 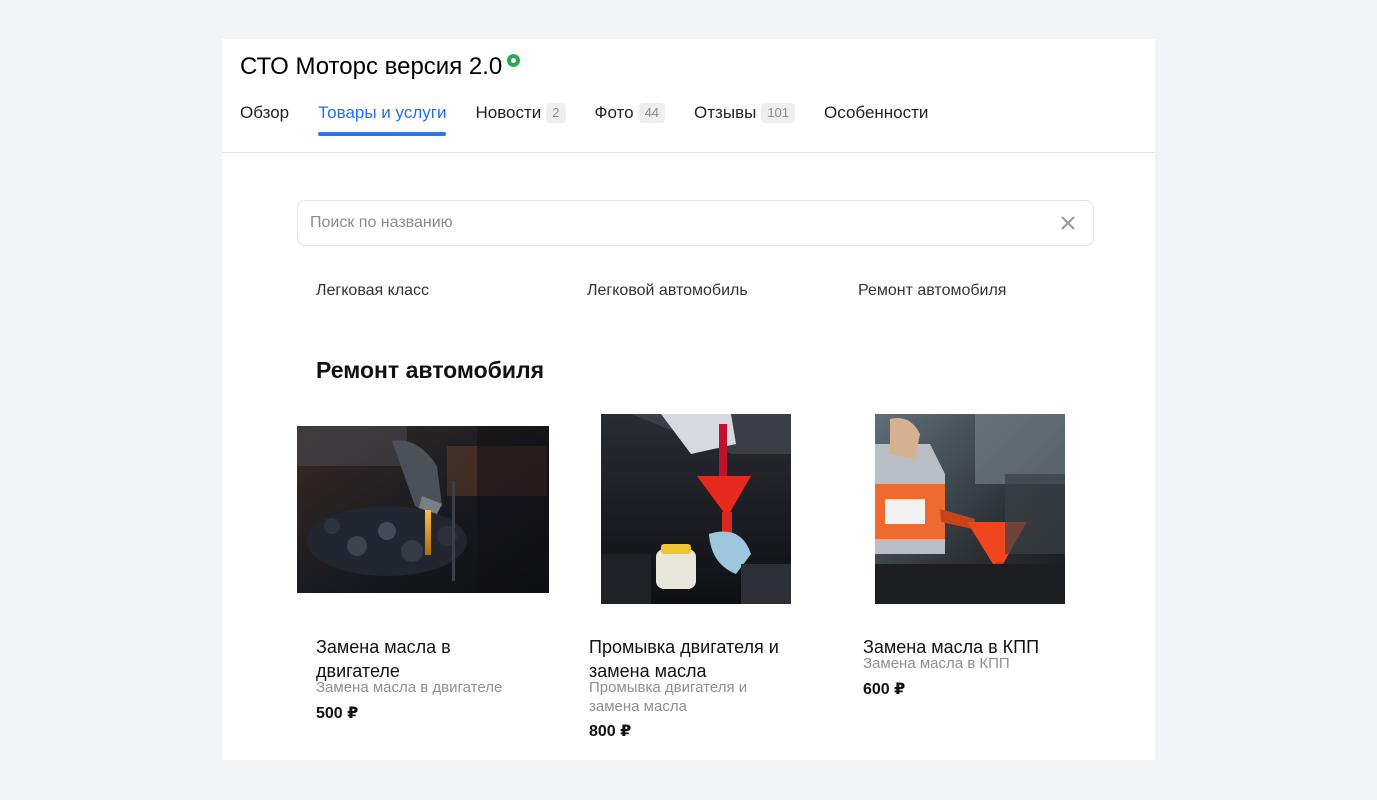 I want to click on tab-overview: Обзор, so click(x=264, y=113).